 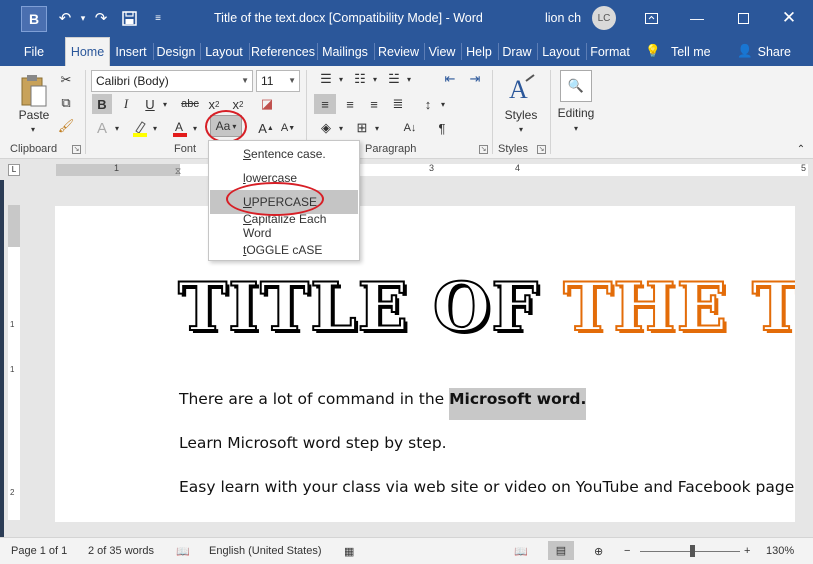 I want to click on ruler-number: 5, so click(x=804, y=168).